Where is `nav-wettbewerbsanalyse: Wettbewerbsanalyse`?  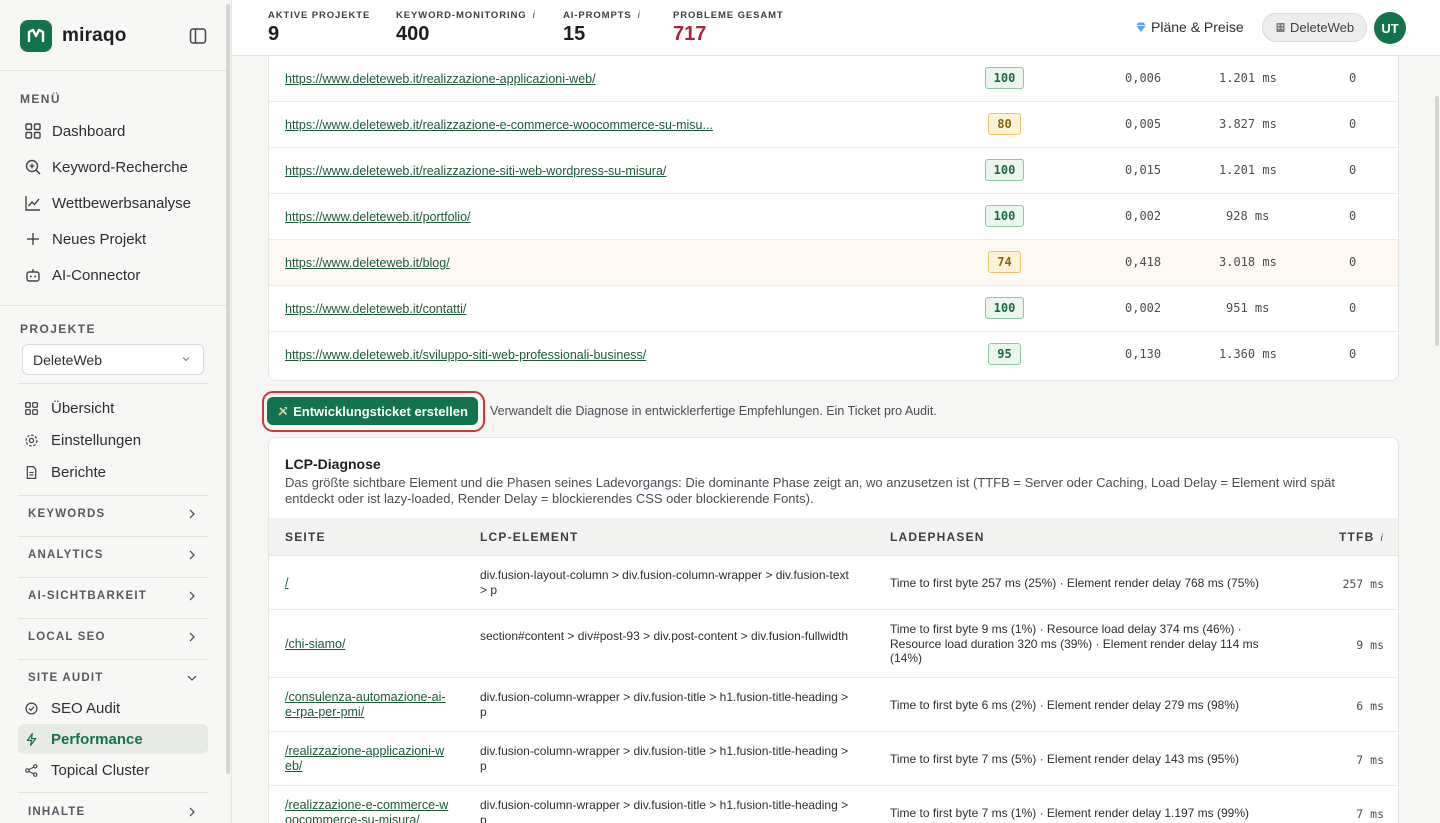
nav-wettbewerbsanalyse: Wettbewerbsanalyse is located at coordinates (113, 203).